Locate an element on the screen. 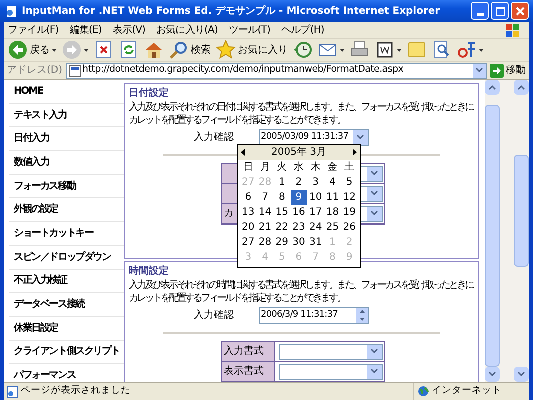 The image size is (533, 400). calendar-day: 17 is located at coordinates (315, 212).